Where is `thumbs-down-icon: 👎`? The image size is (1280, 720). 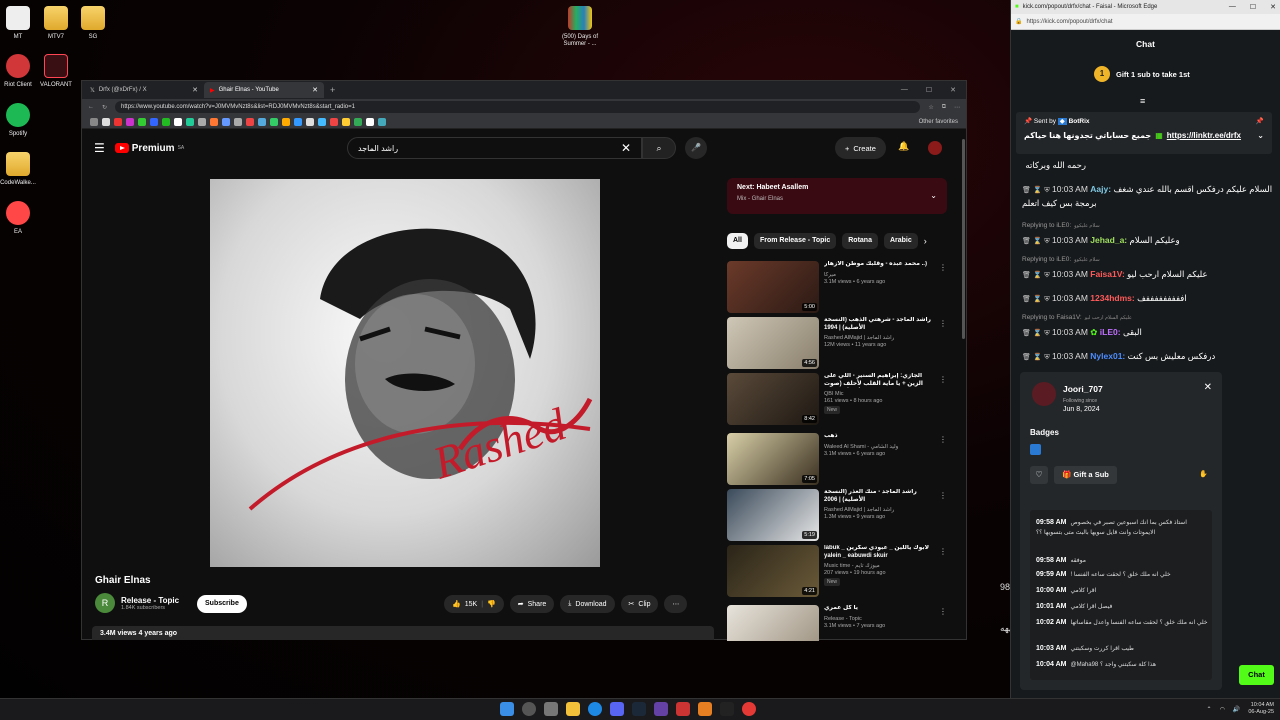
thumbs-down-icon: 👎 is located at coordinates (491, 604).